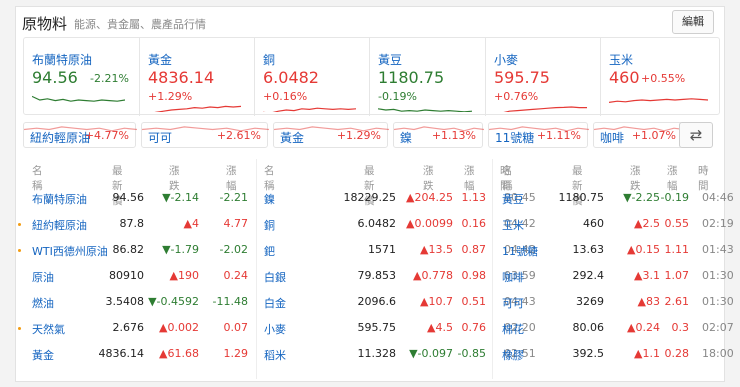 This screenshot has height=387, width=740. I want to click on quote-pct: 4.77, so click(236, 223).